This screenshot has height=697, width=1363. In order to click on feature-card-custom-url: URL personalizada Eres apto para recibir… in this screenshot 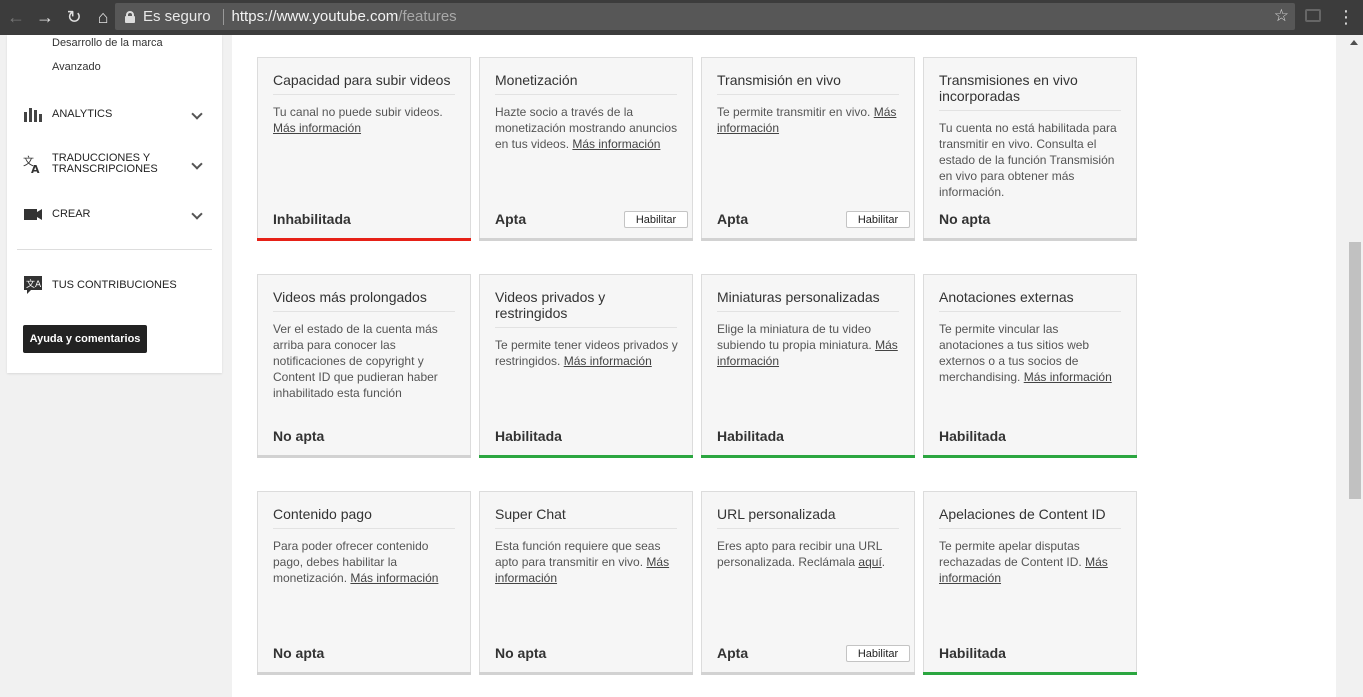, I will do `click(808, 583)`.